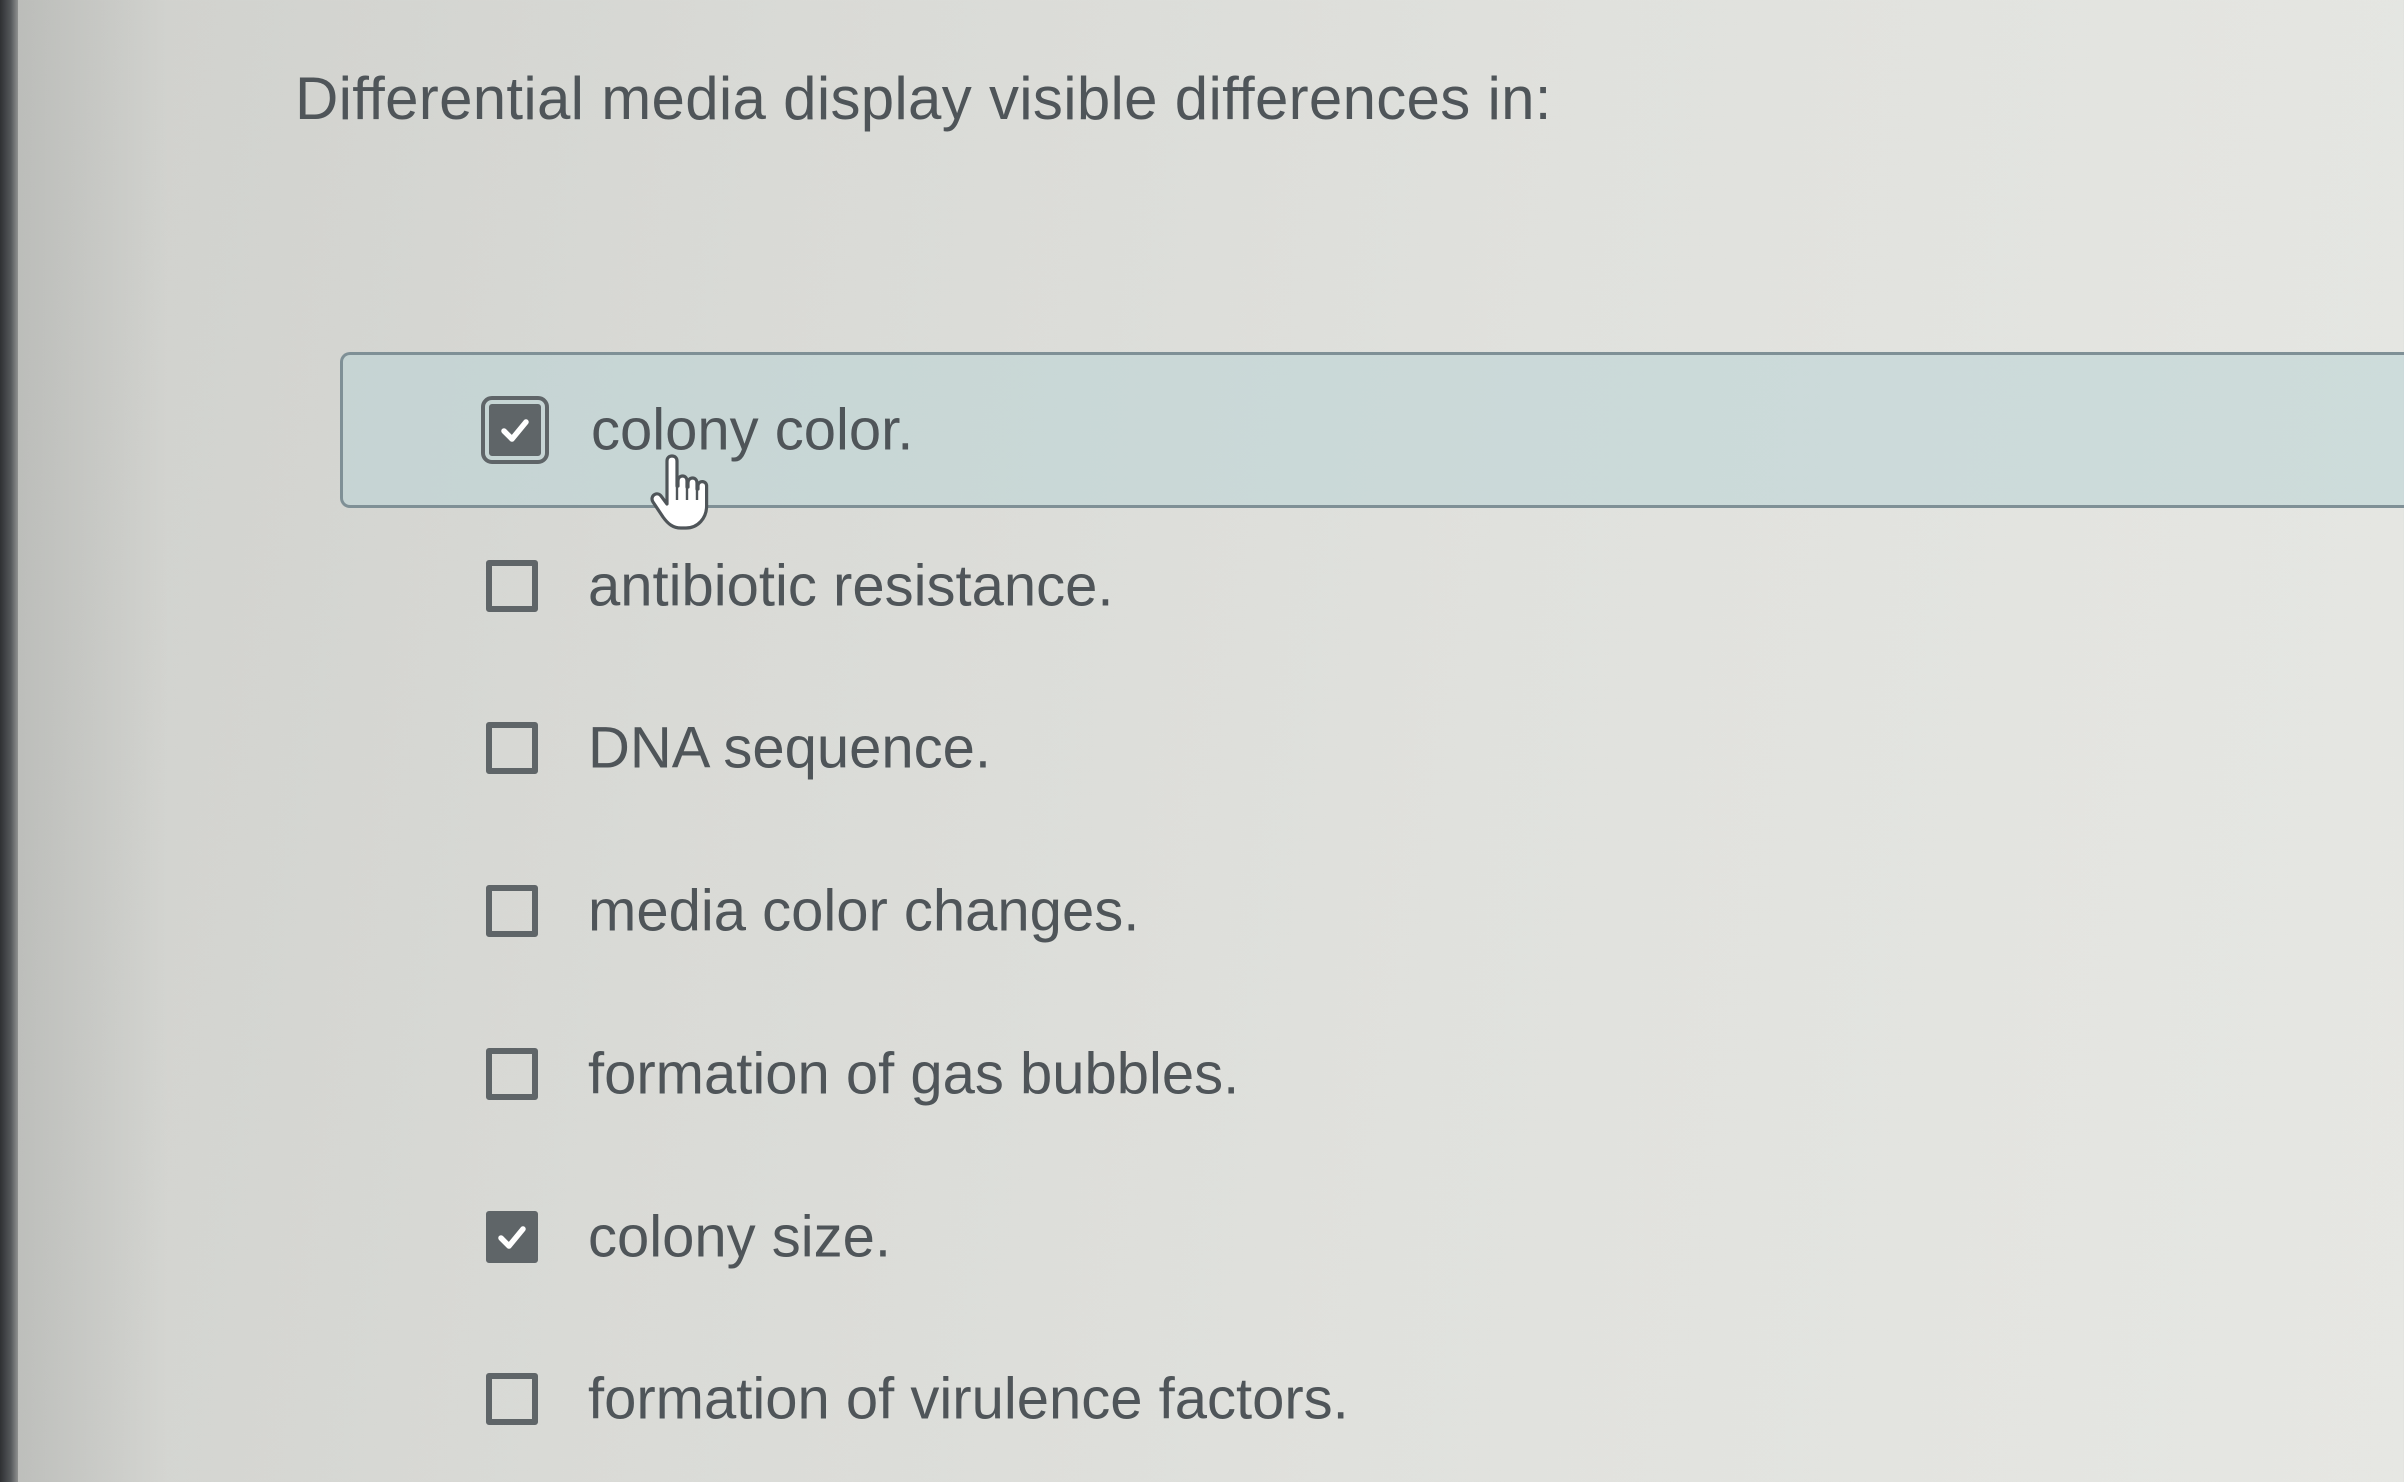 The image size is (2404, 1482). Describe the element at coordinates (752, 430) in the screenshot. I see `option-label: colony color.` at that location.